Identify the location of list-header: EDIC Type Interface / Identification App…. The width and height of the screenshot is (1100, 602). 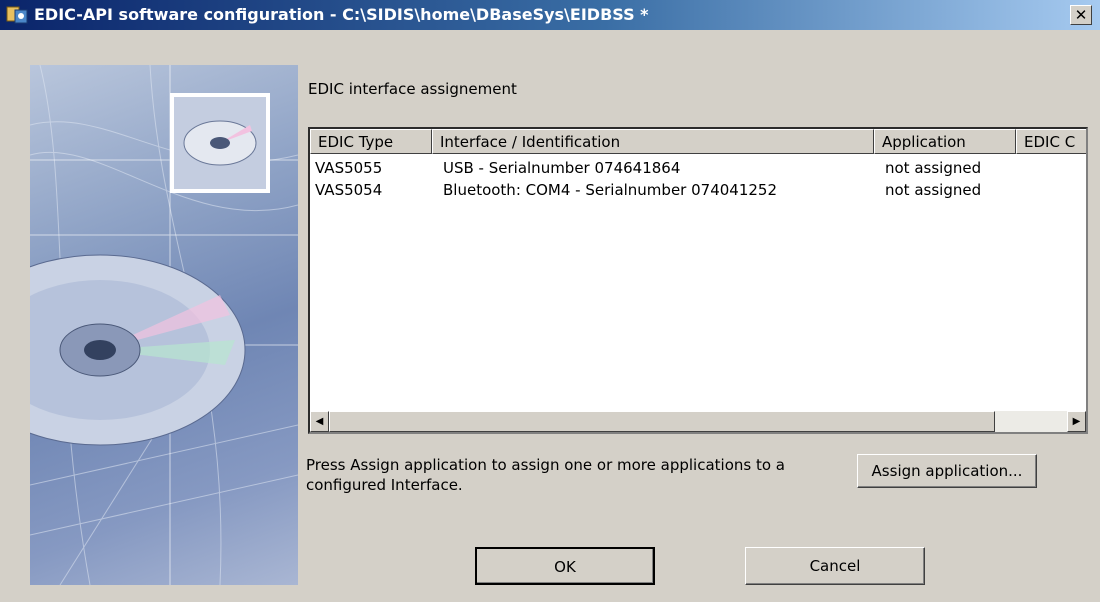
(698, 142).